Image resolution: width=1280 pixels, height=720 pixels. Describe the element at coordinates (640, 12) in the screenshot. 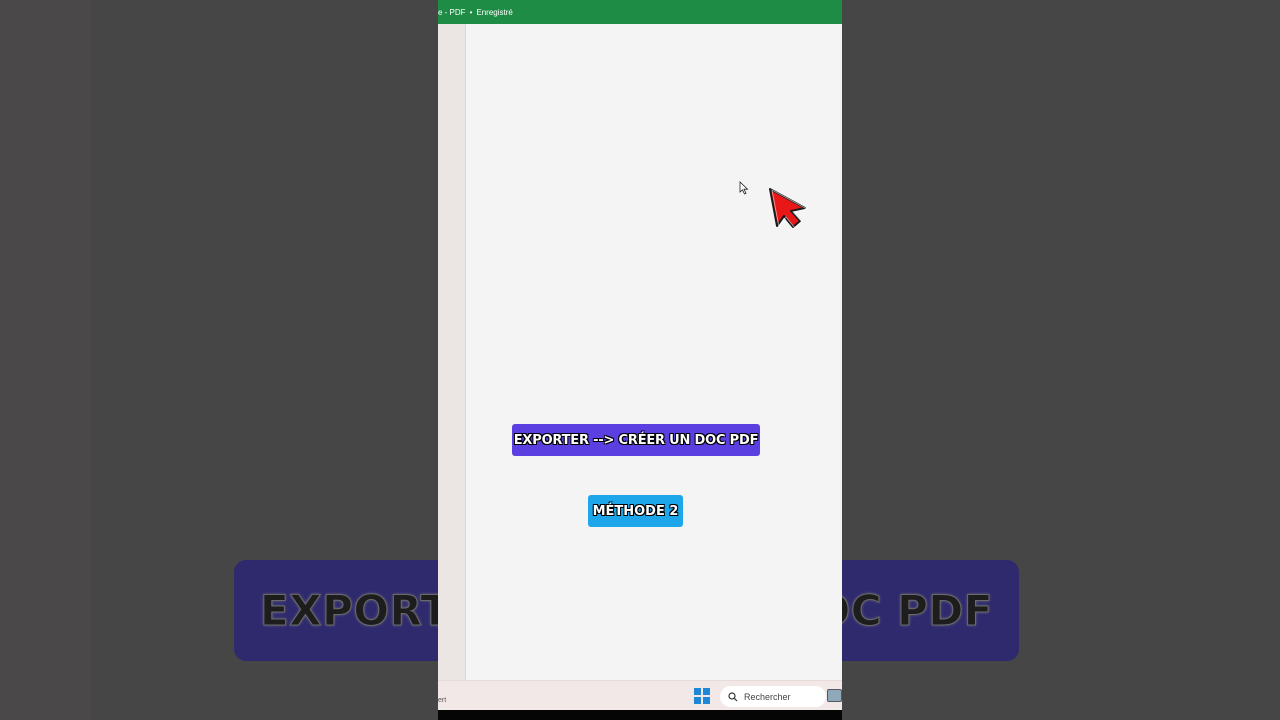

I see `app-titlebar: e - PDF • Enregistré` at that location.